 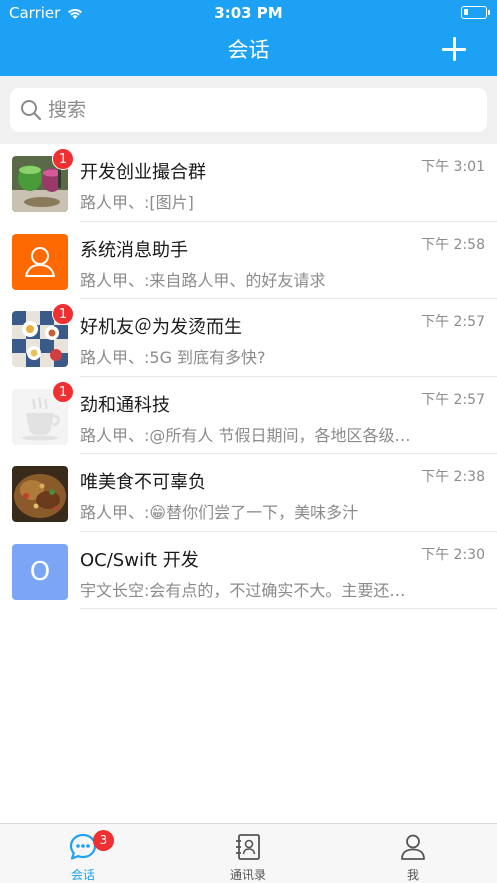 I want to click on avatar-letter: O, so click(x=40, y=571).